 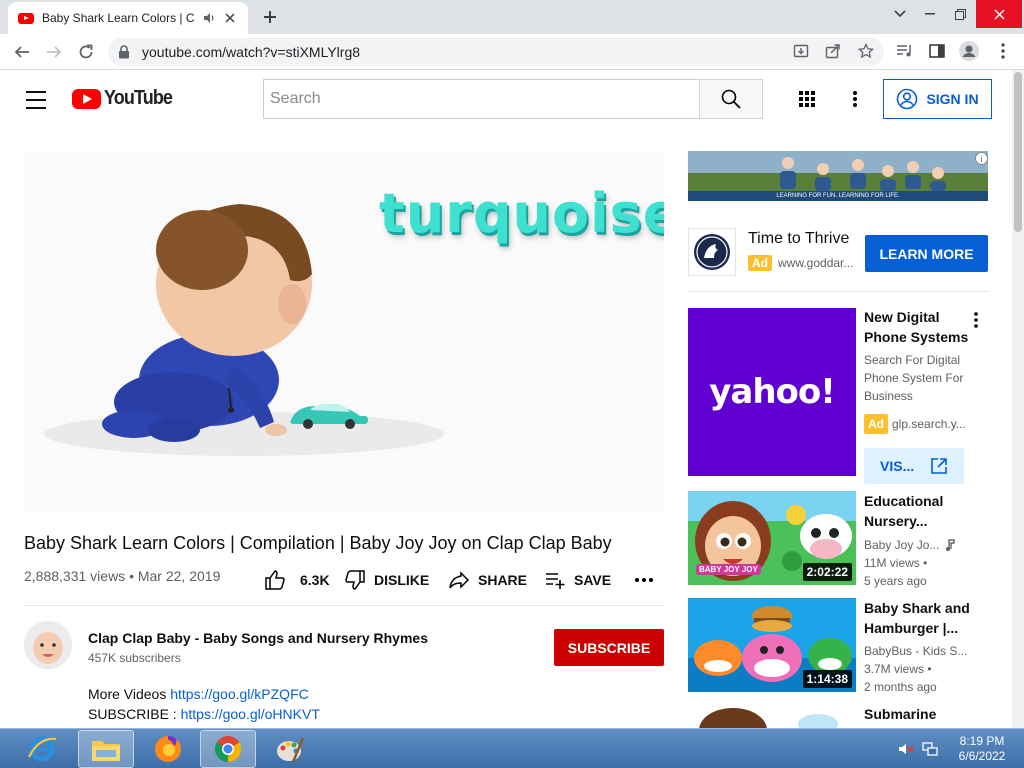 What do you see at coordinates (36, 100) in the screenshot?
I see `hamburger-menu-icon` at bounding box center [36, 100].